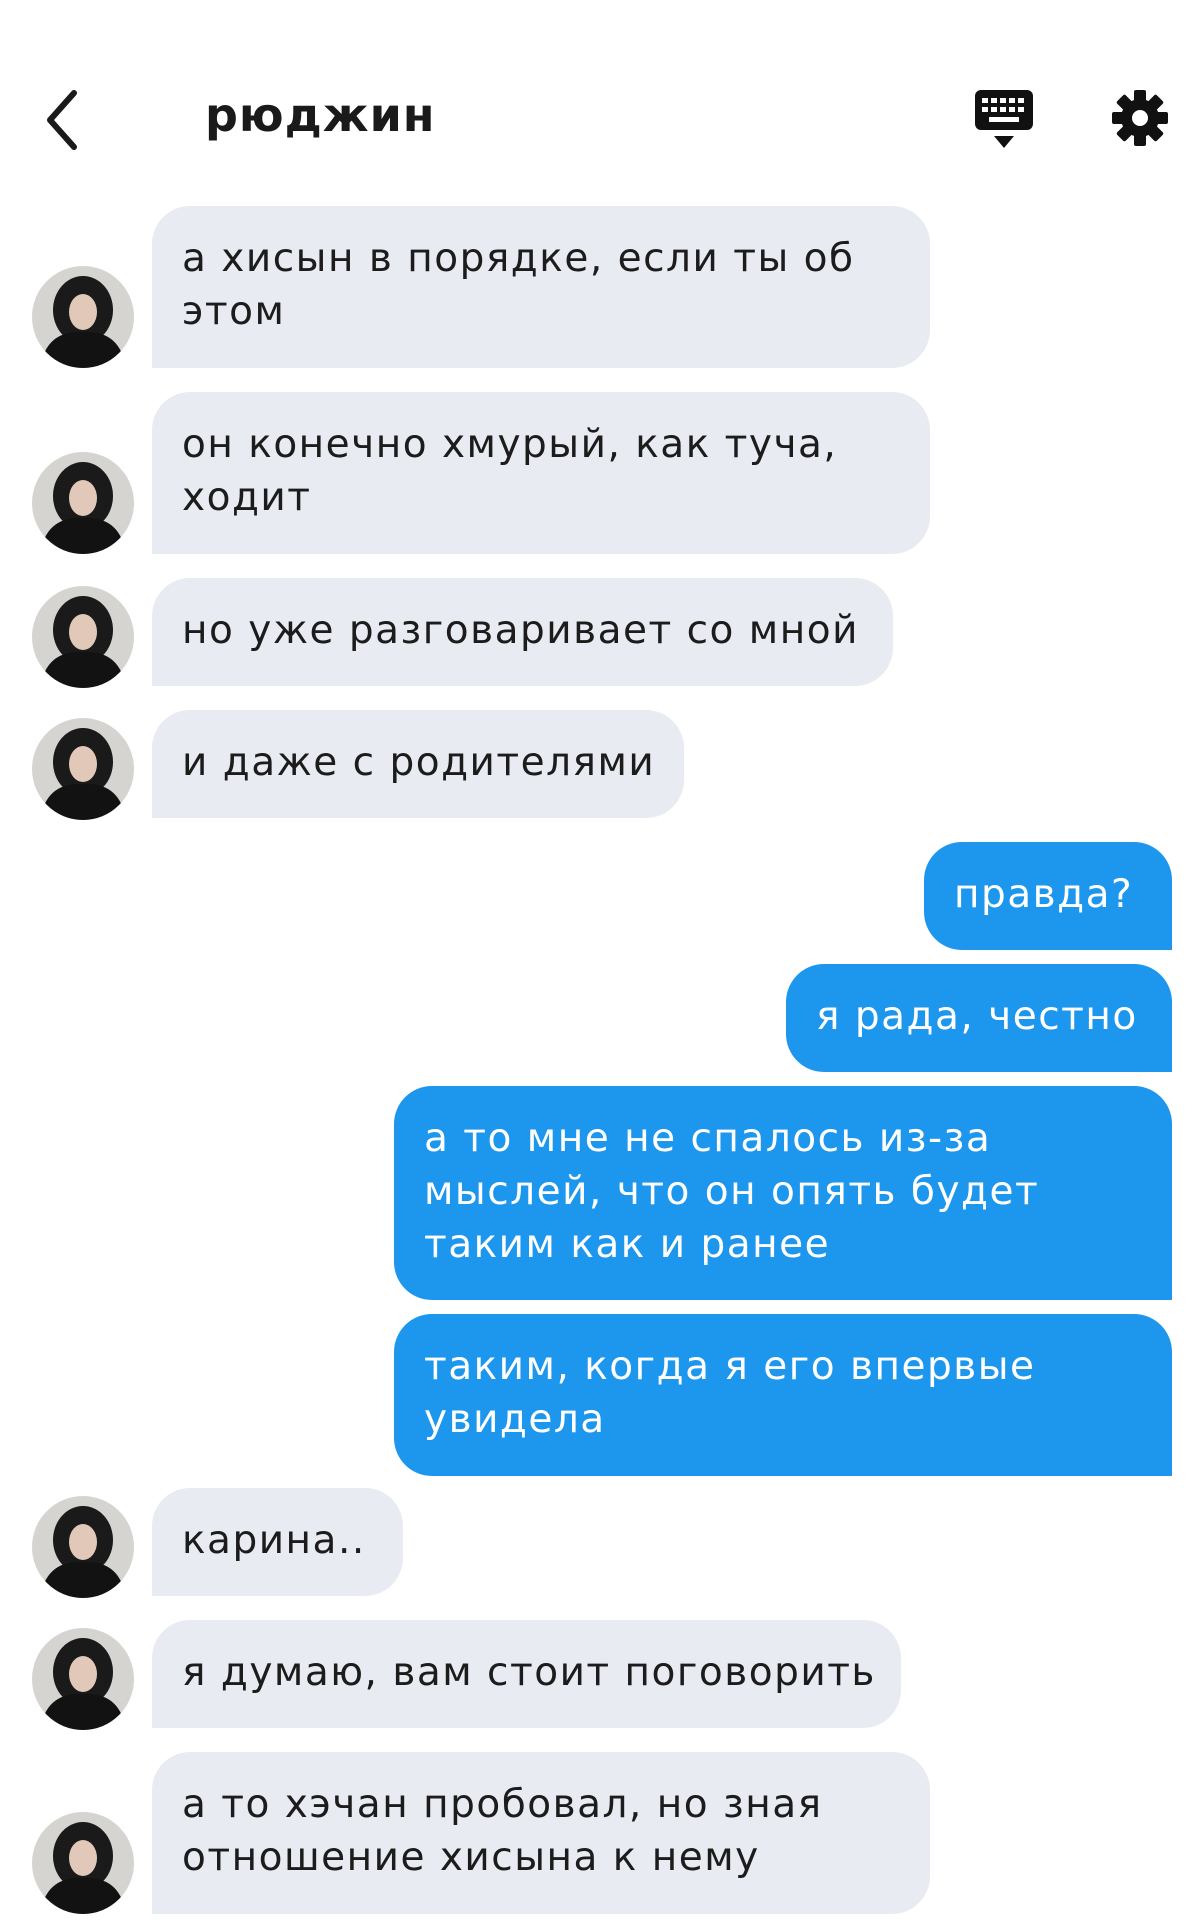  I want to click on message-bubble-incoming: а хисын в порядке, если ты об этом, so click(541, 287).